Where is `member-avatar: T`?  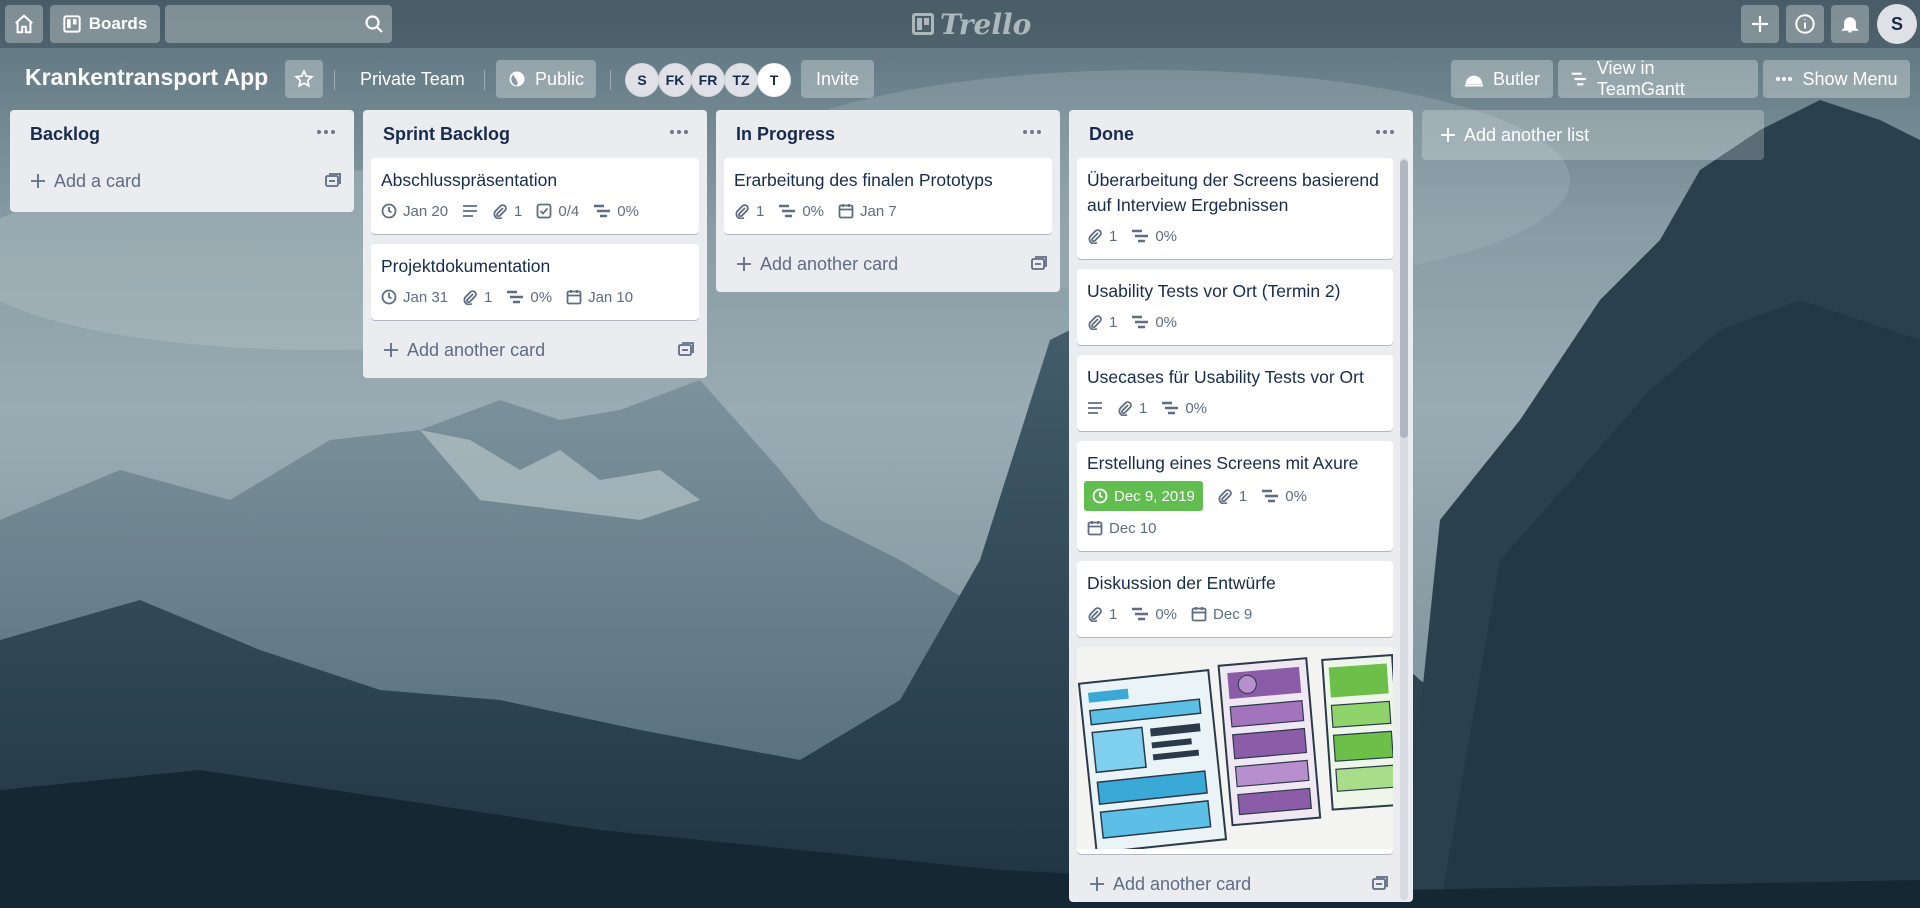 member-avatar: T is located at coordinates (774, 80).